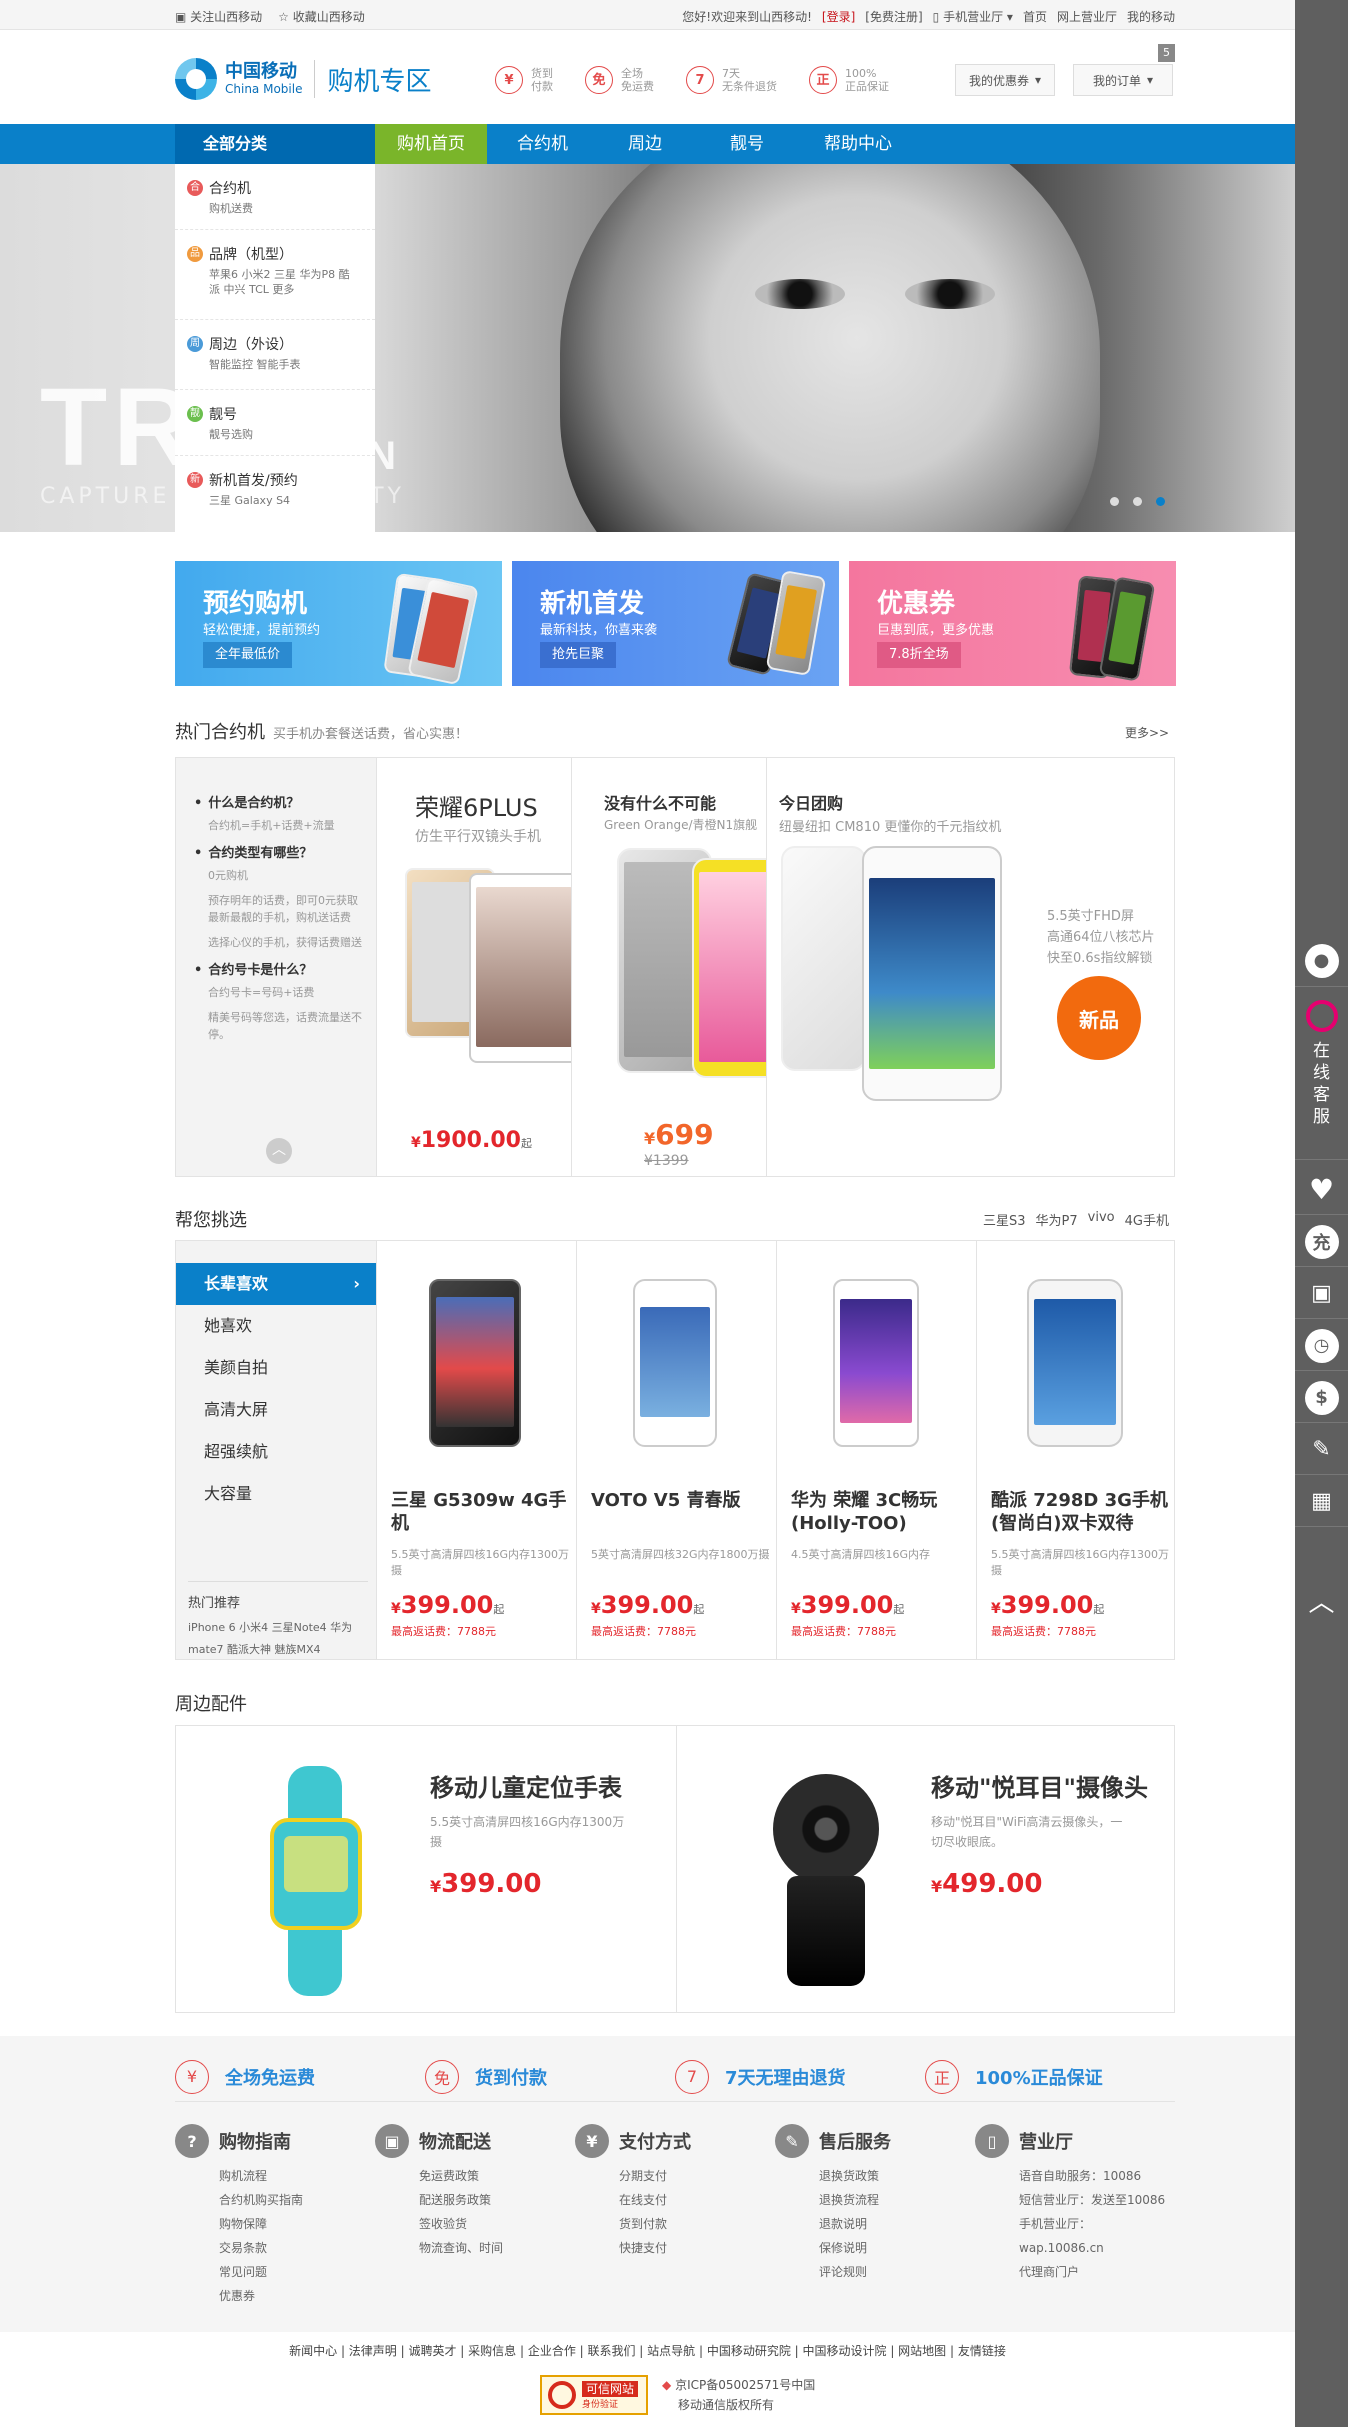 Image resolution: width=1348 pixels, height=2427 pixels. I want to click on help-link: 购物保障, so click(297, 2224).